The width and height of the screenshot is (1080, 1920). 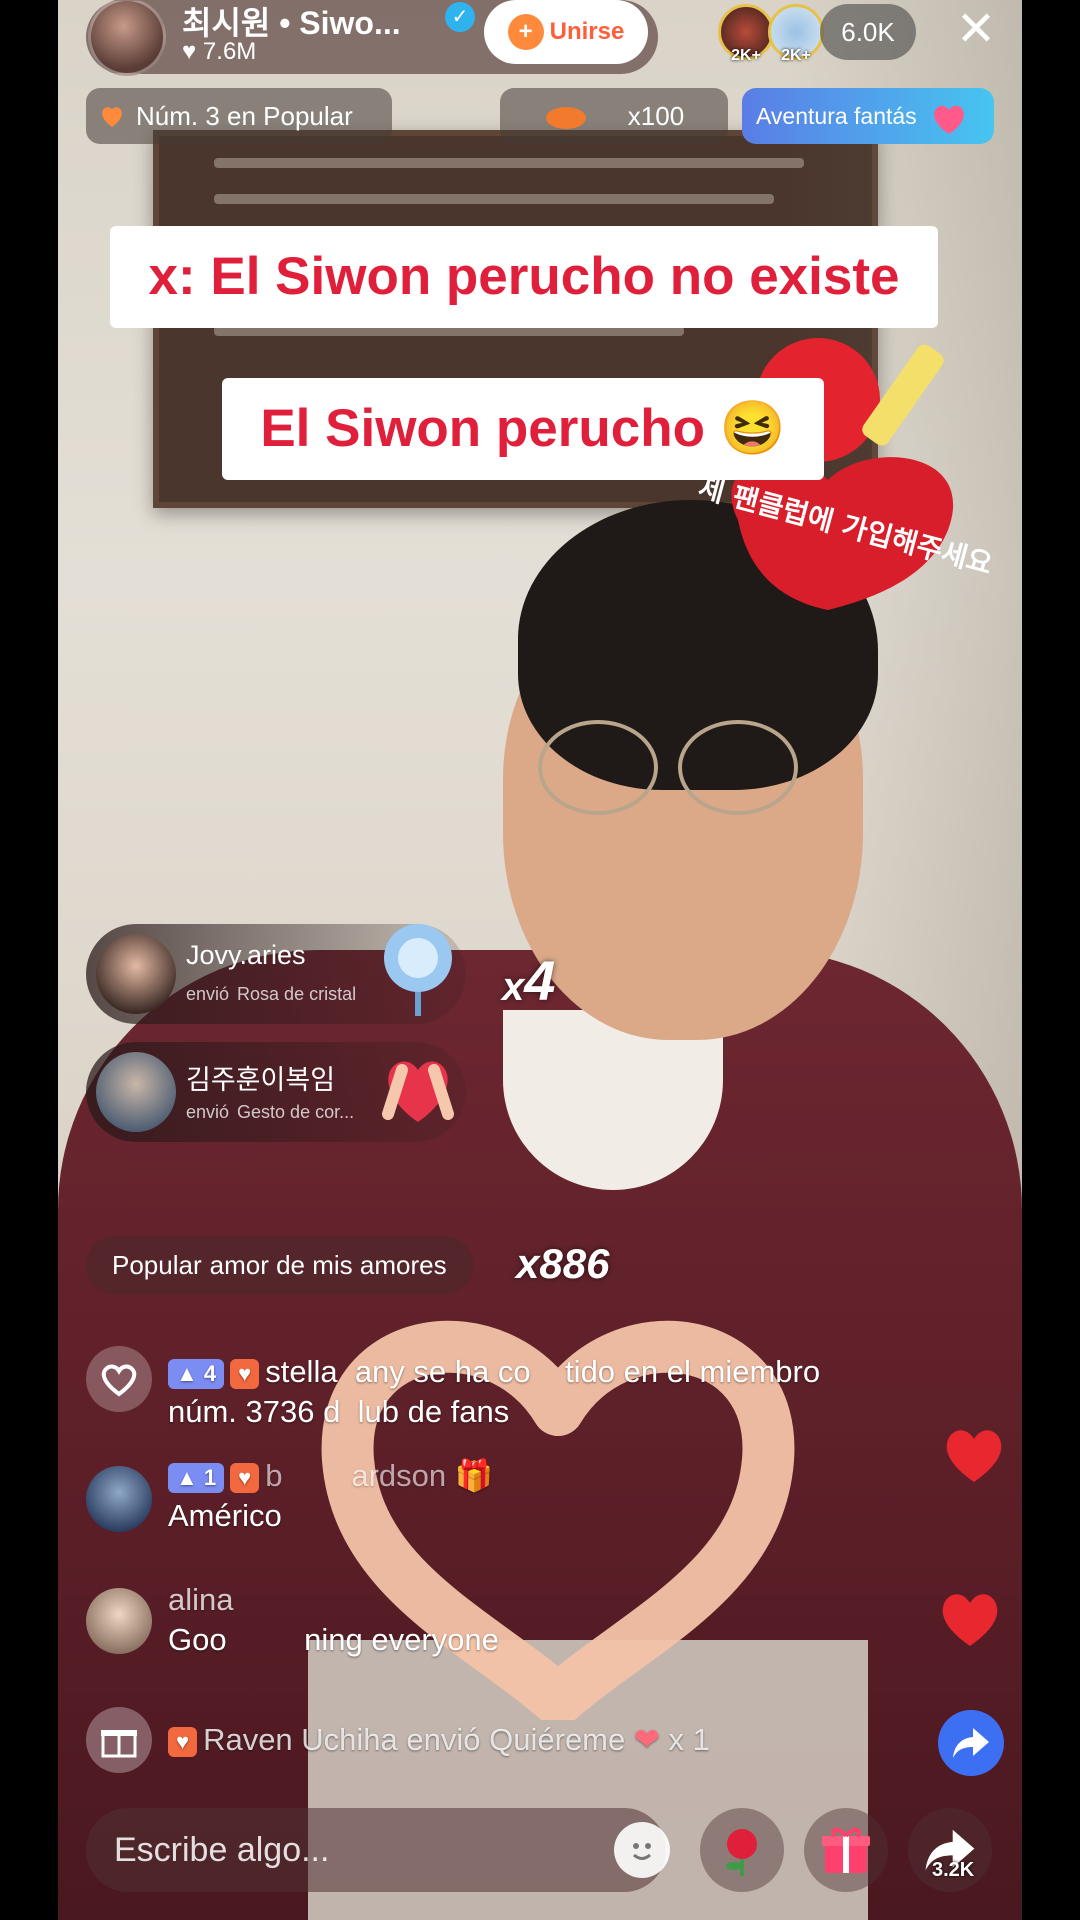 What do you see at coordinates (196, 1477) in the screenshot?
I see `level-badge: ▲ 1` at bounding box center [196, 1477].